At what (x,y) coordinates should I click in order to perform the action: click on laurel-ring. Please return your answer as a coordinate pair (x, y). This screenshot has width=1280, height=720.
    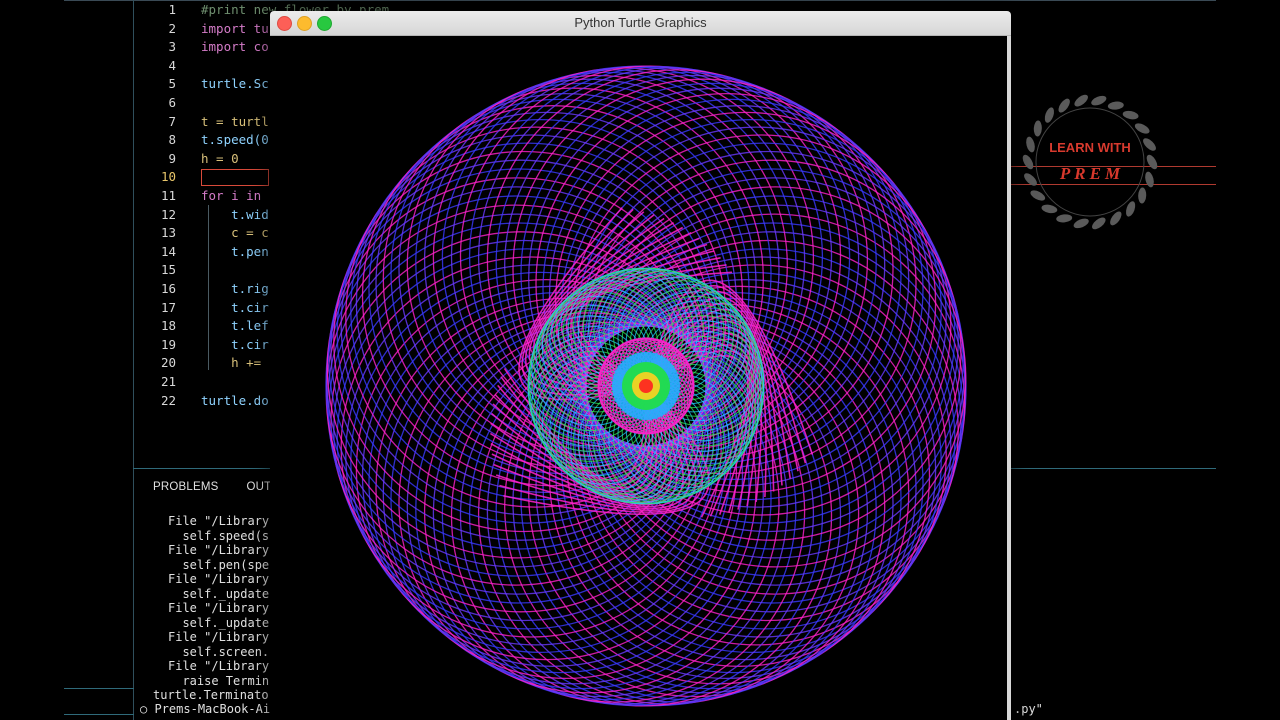
    Looking at the image, I should click on (1090, 162).